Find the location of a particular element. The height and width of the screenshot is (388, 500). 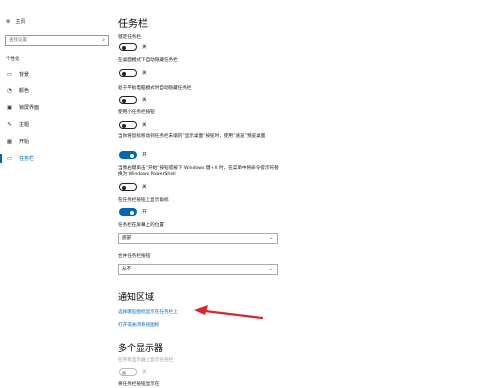

annotation-arrow-icon is located at coordinates (229, 312).